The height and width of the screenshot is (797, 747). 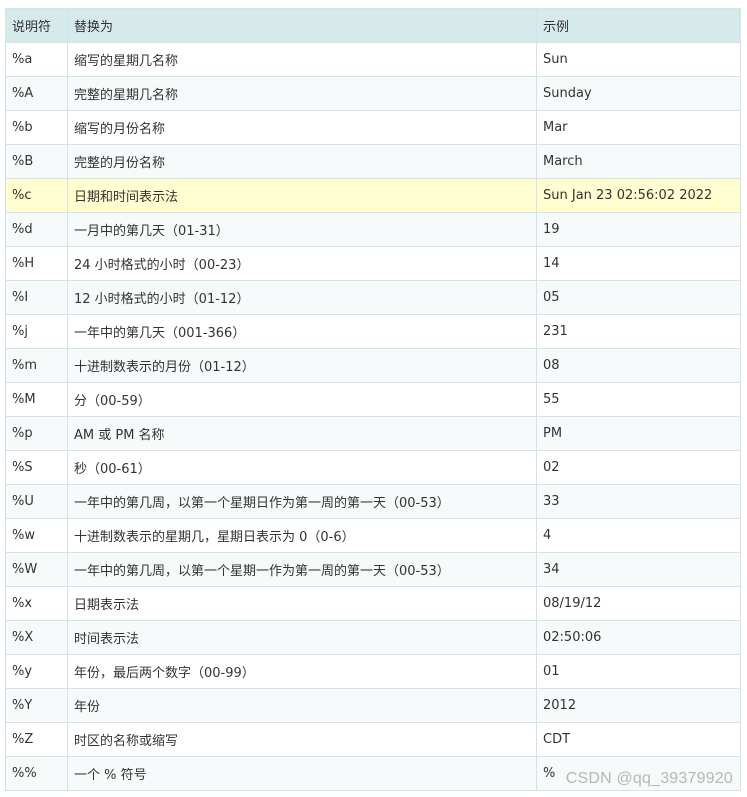 I want to click on table-row: %X 时间表示法 02:50:06, so click(x=373, y=637).